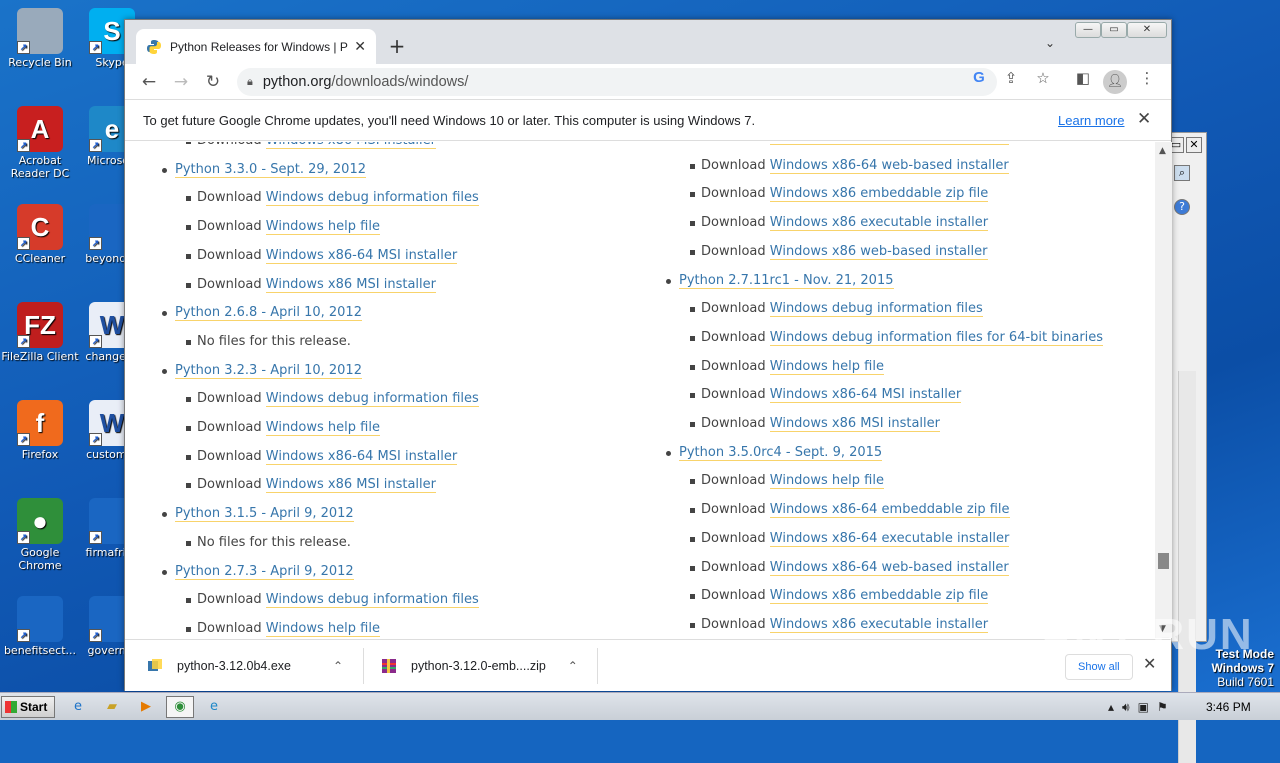 The image size is (1280, 763). What do you see at coordinates (1043, 78) in the screenshot?
I see `bookmark-star-icon: ☆` at bounding box center [1043, 78].